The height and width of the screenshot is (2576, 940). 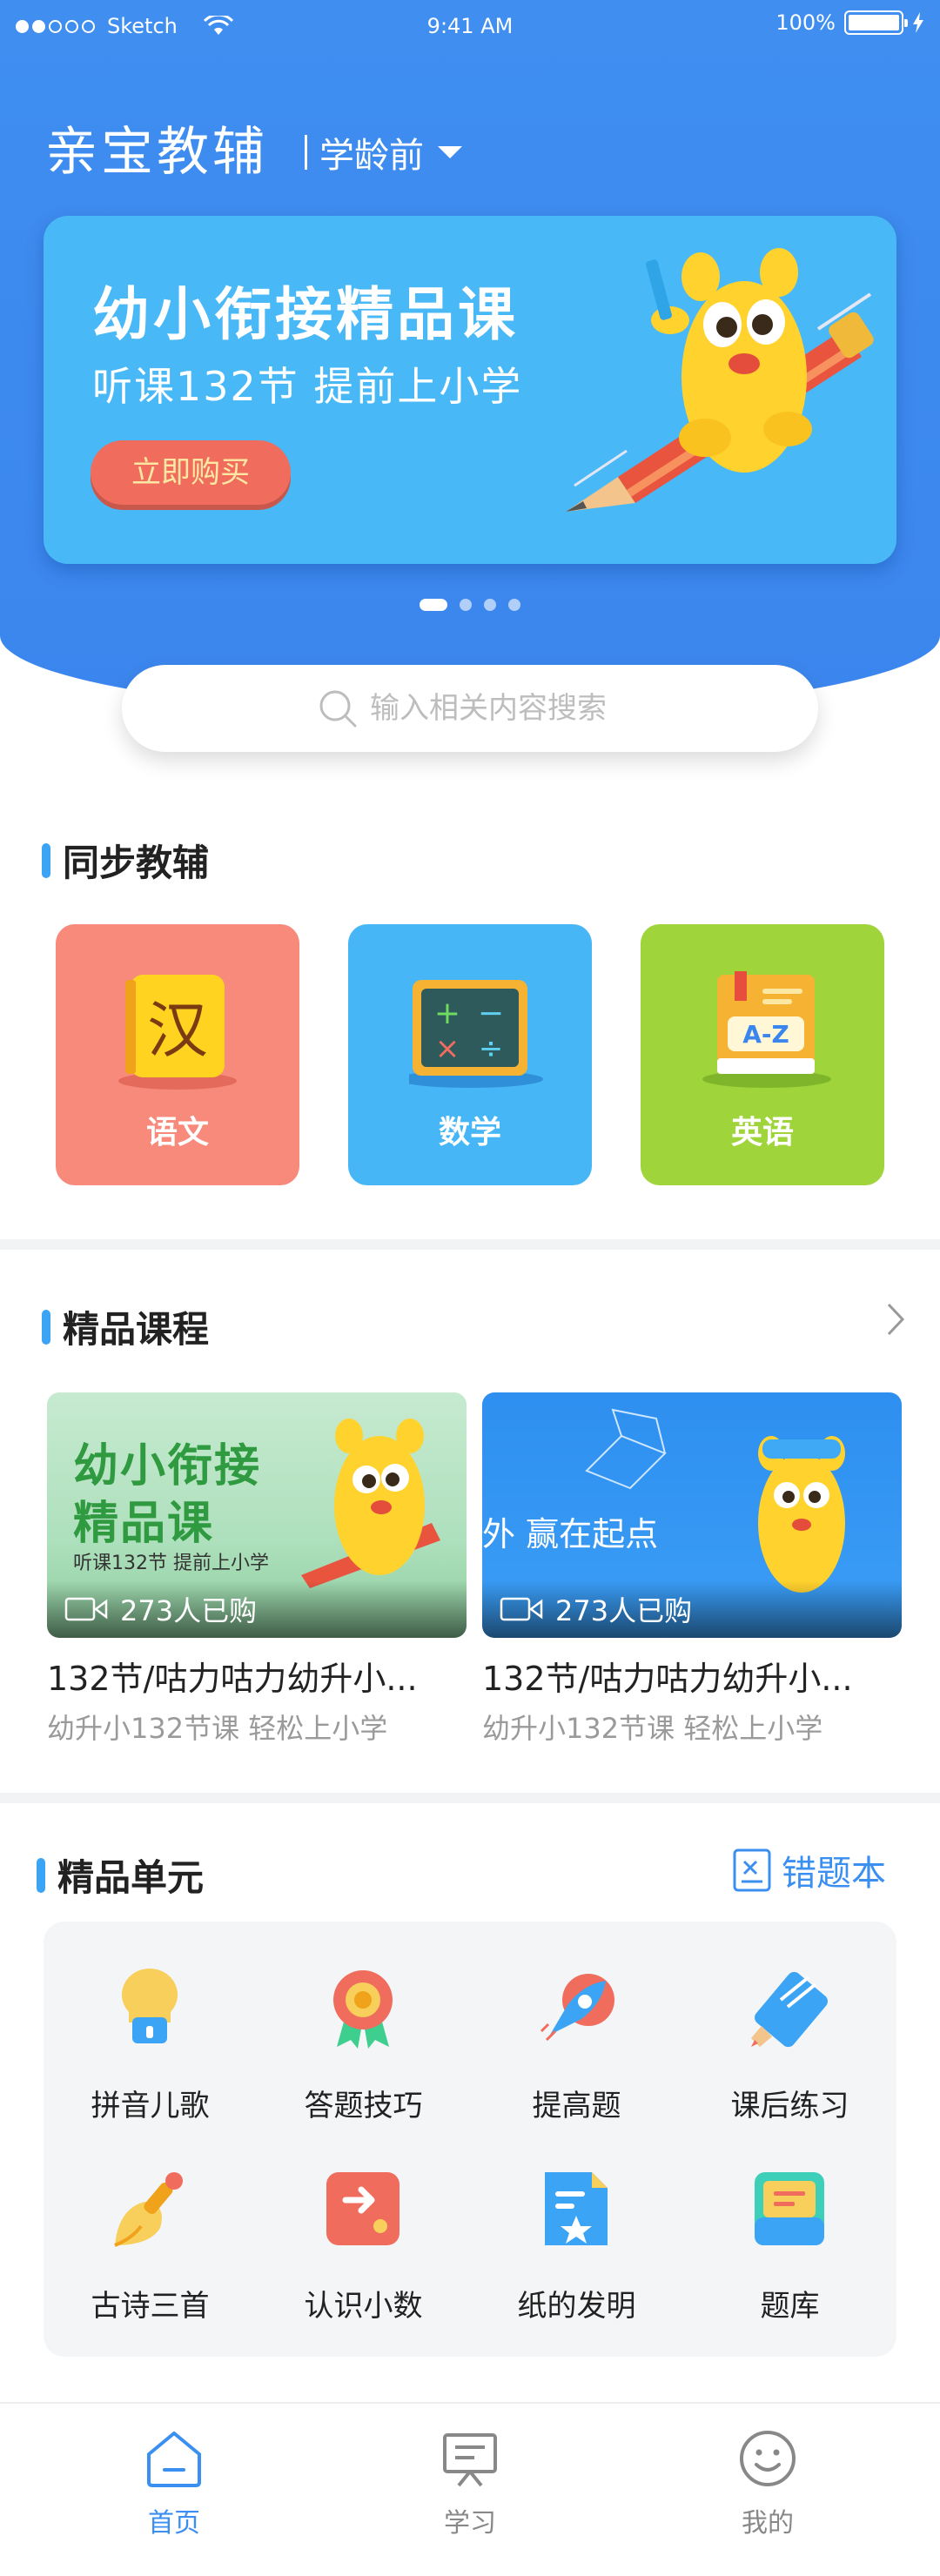 I want to click on subject-card-math: + − × ÷ 数学, so click(x=470, y=1054).